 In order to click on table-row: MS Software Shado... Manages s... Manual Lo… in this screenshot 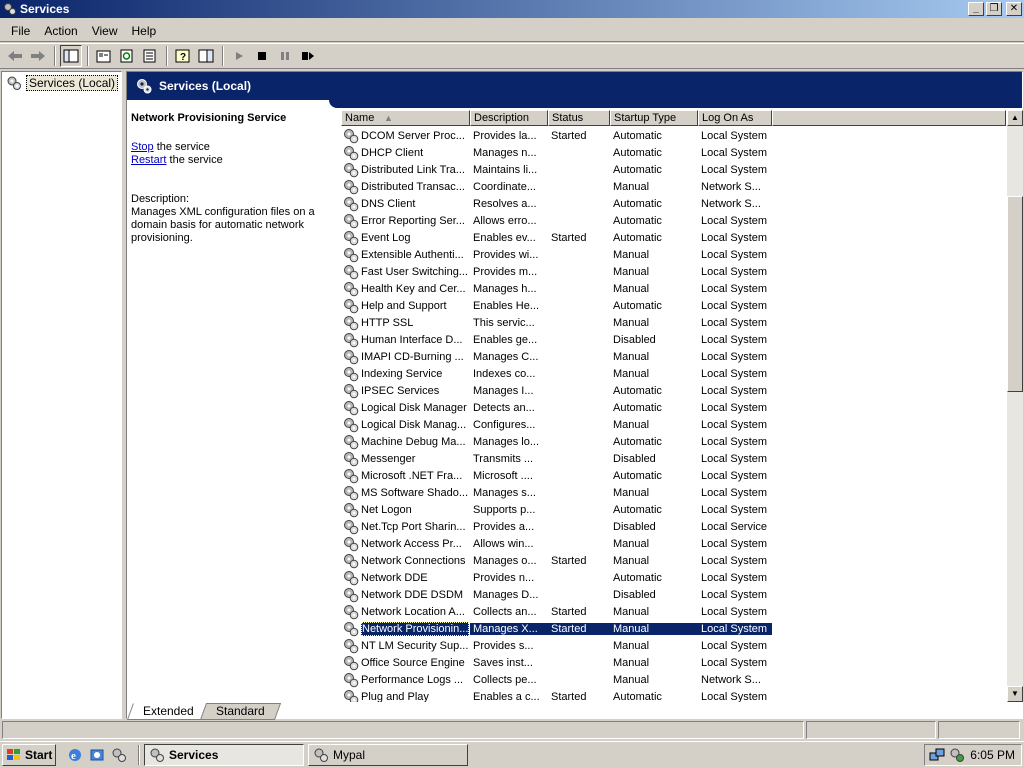, I will do `click(556, 492)`.